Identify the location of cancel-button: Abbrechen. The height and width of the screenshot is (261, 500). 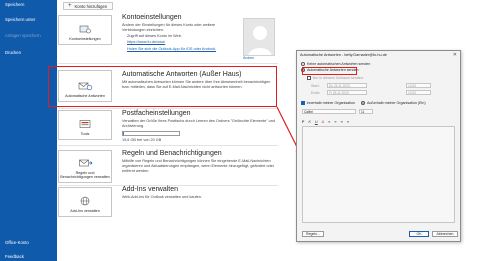
(445, 234).